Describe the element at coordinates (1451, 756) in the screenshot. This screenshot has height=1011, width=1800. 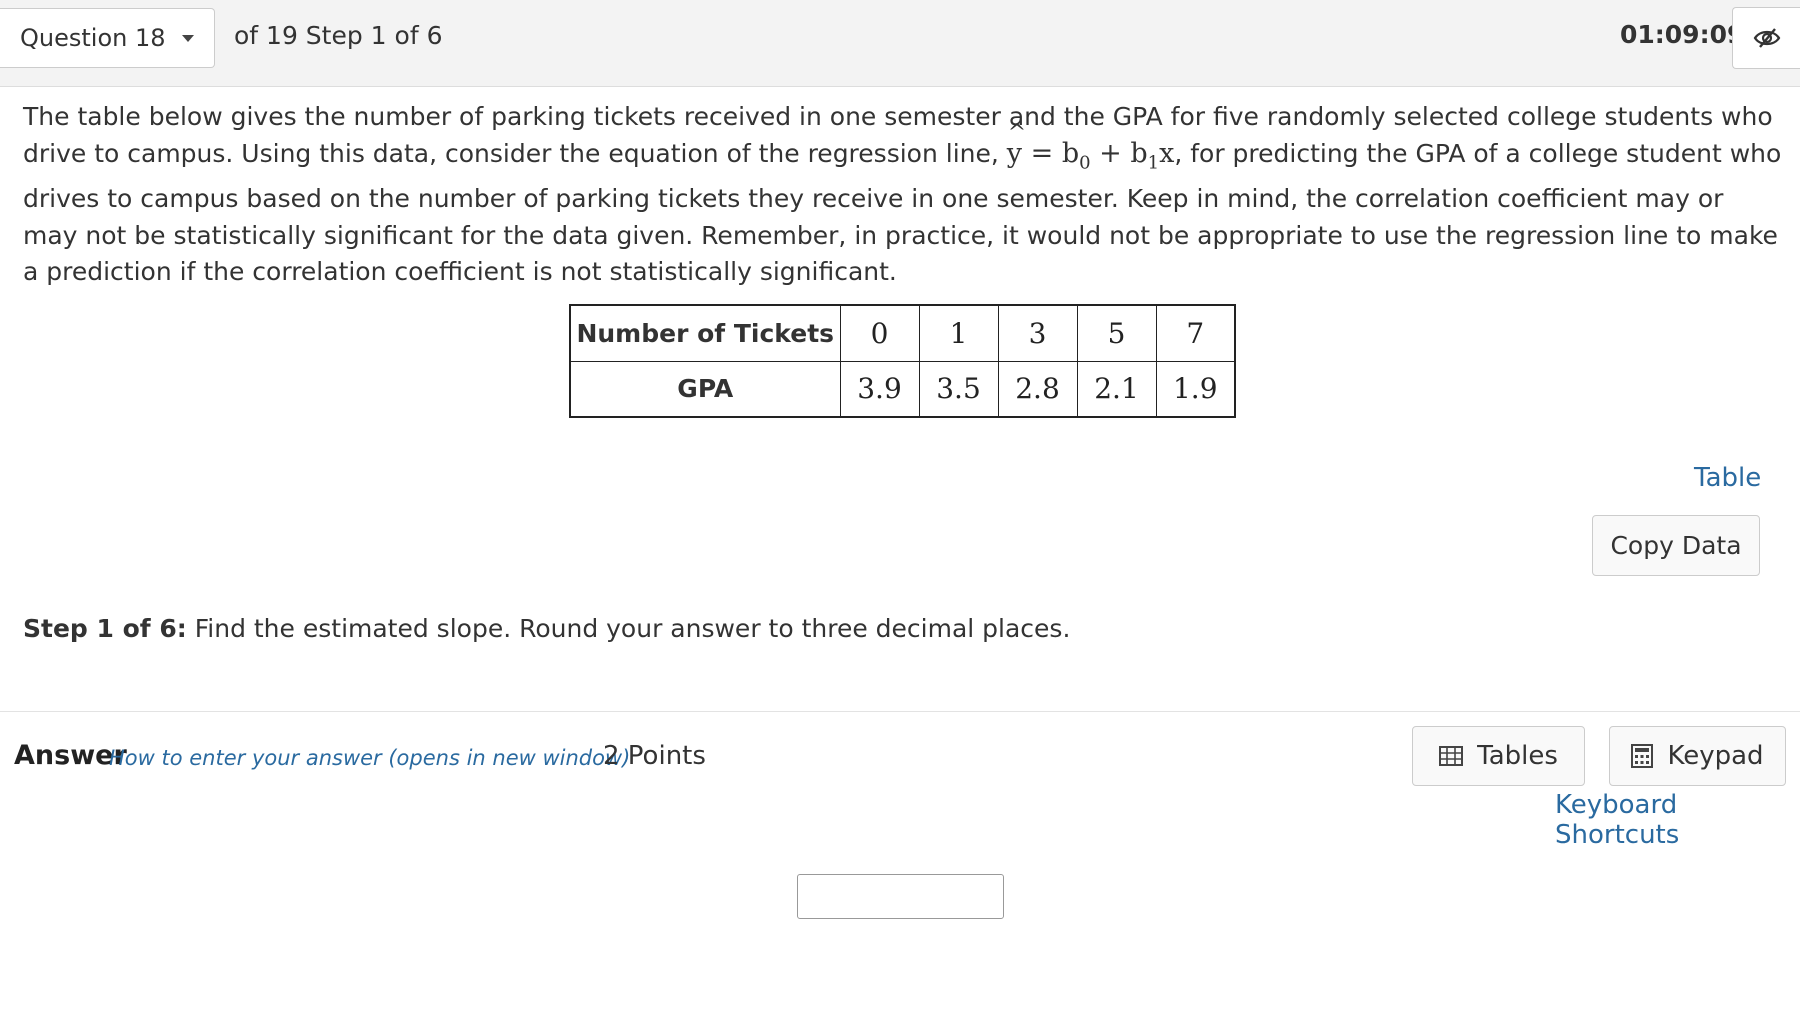
I see `grid-table-icon` at that location.